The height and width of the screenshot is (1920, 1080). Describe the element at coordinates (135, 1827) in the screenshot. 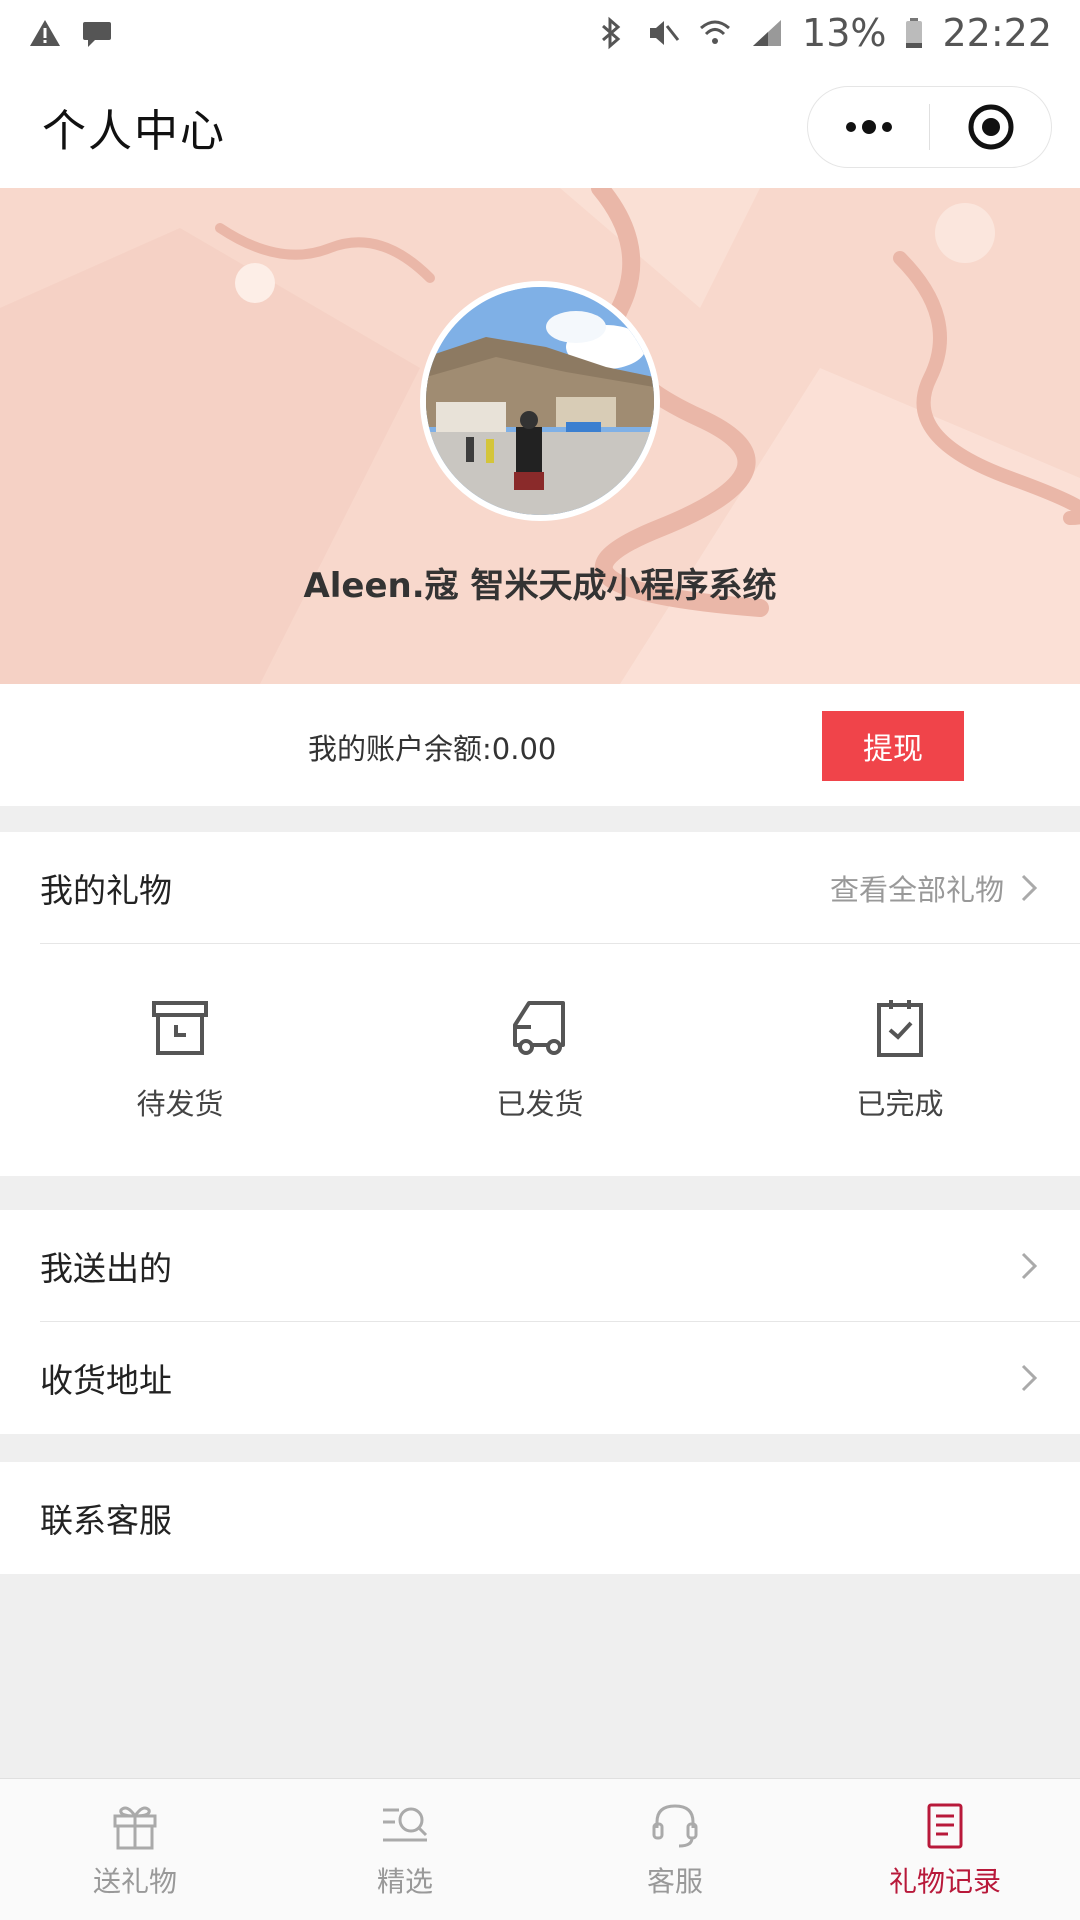

I see `gift-icon` at that location.